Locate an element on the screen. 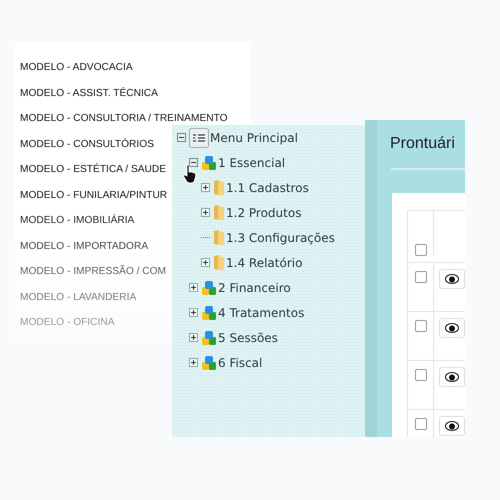 This screenshot has width=500, height=500. model-item: MODELO - FUNILARIA/PINTUR is located at coordinates (94, 201).